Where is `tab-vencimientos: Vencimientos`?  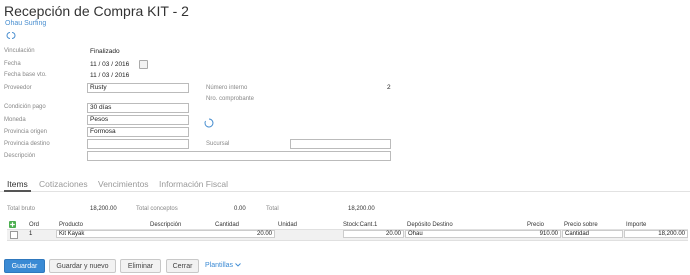
tab-vencimientos: Vencimientos is located at coordinates (123, 184).